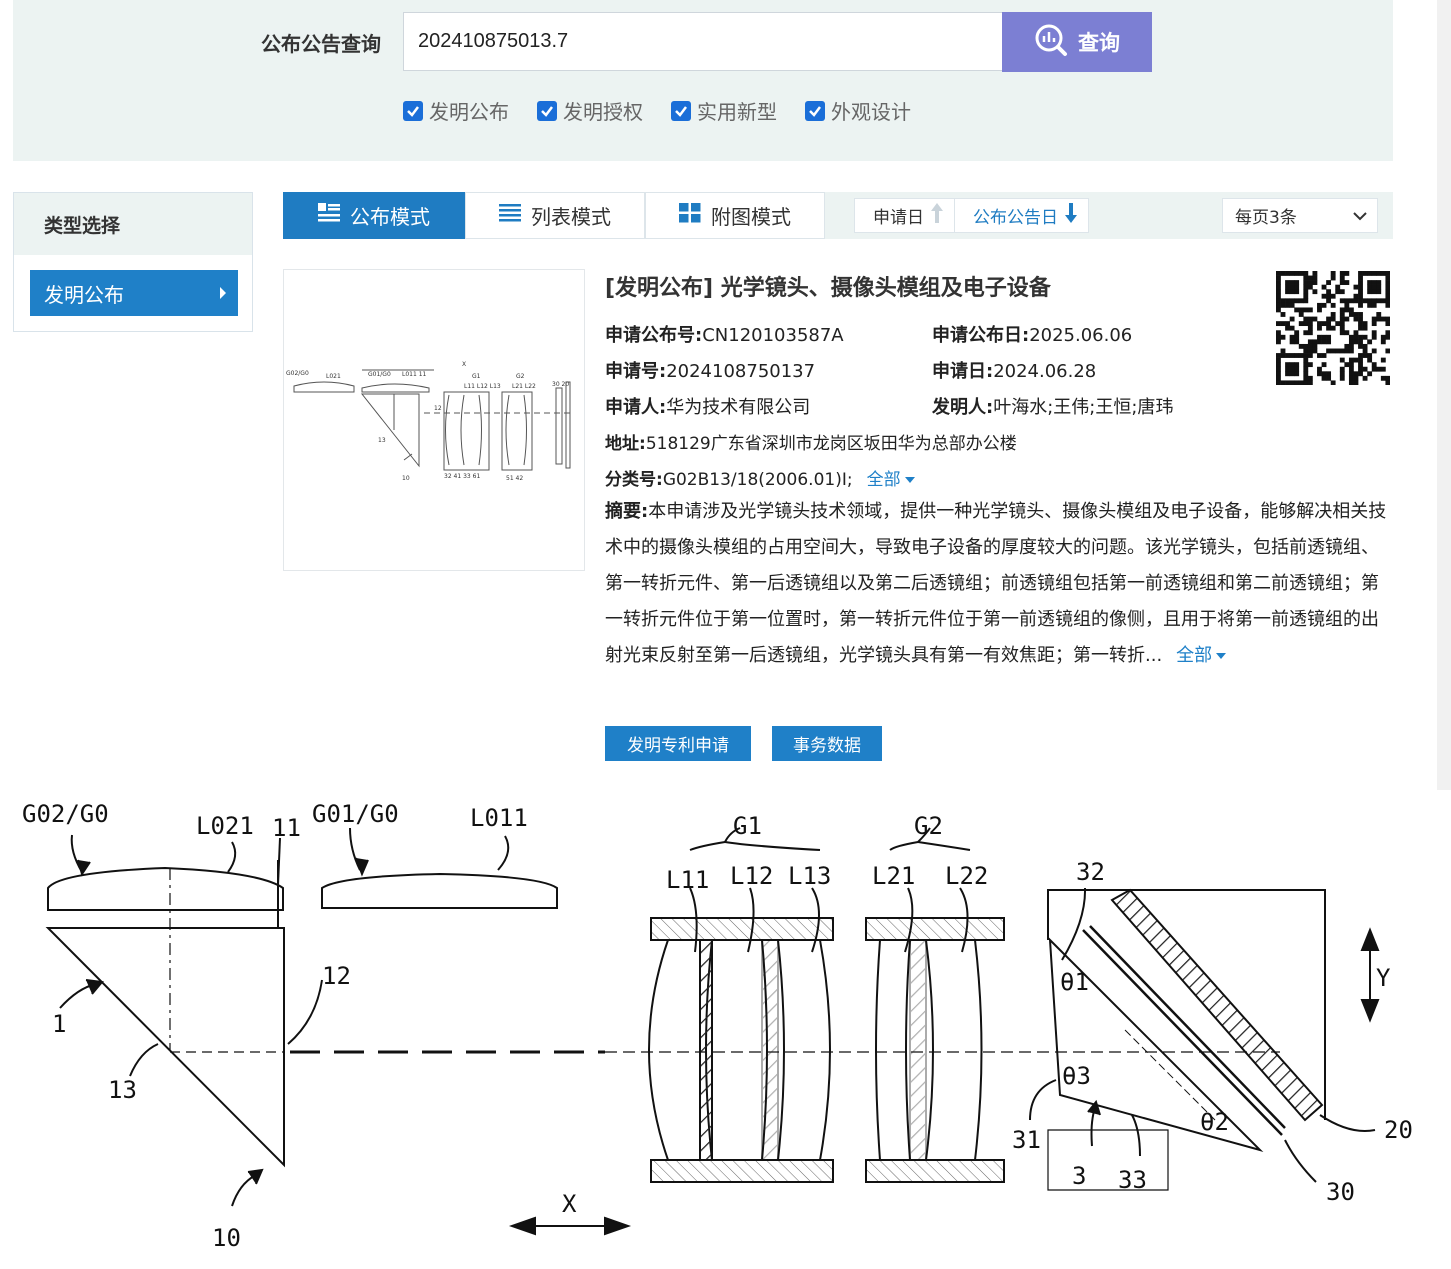  Describe the element at coordinates (963, 407) in the screenshot. I see `field-label: 发明人:` at that location.